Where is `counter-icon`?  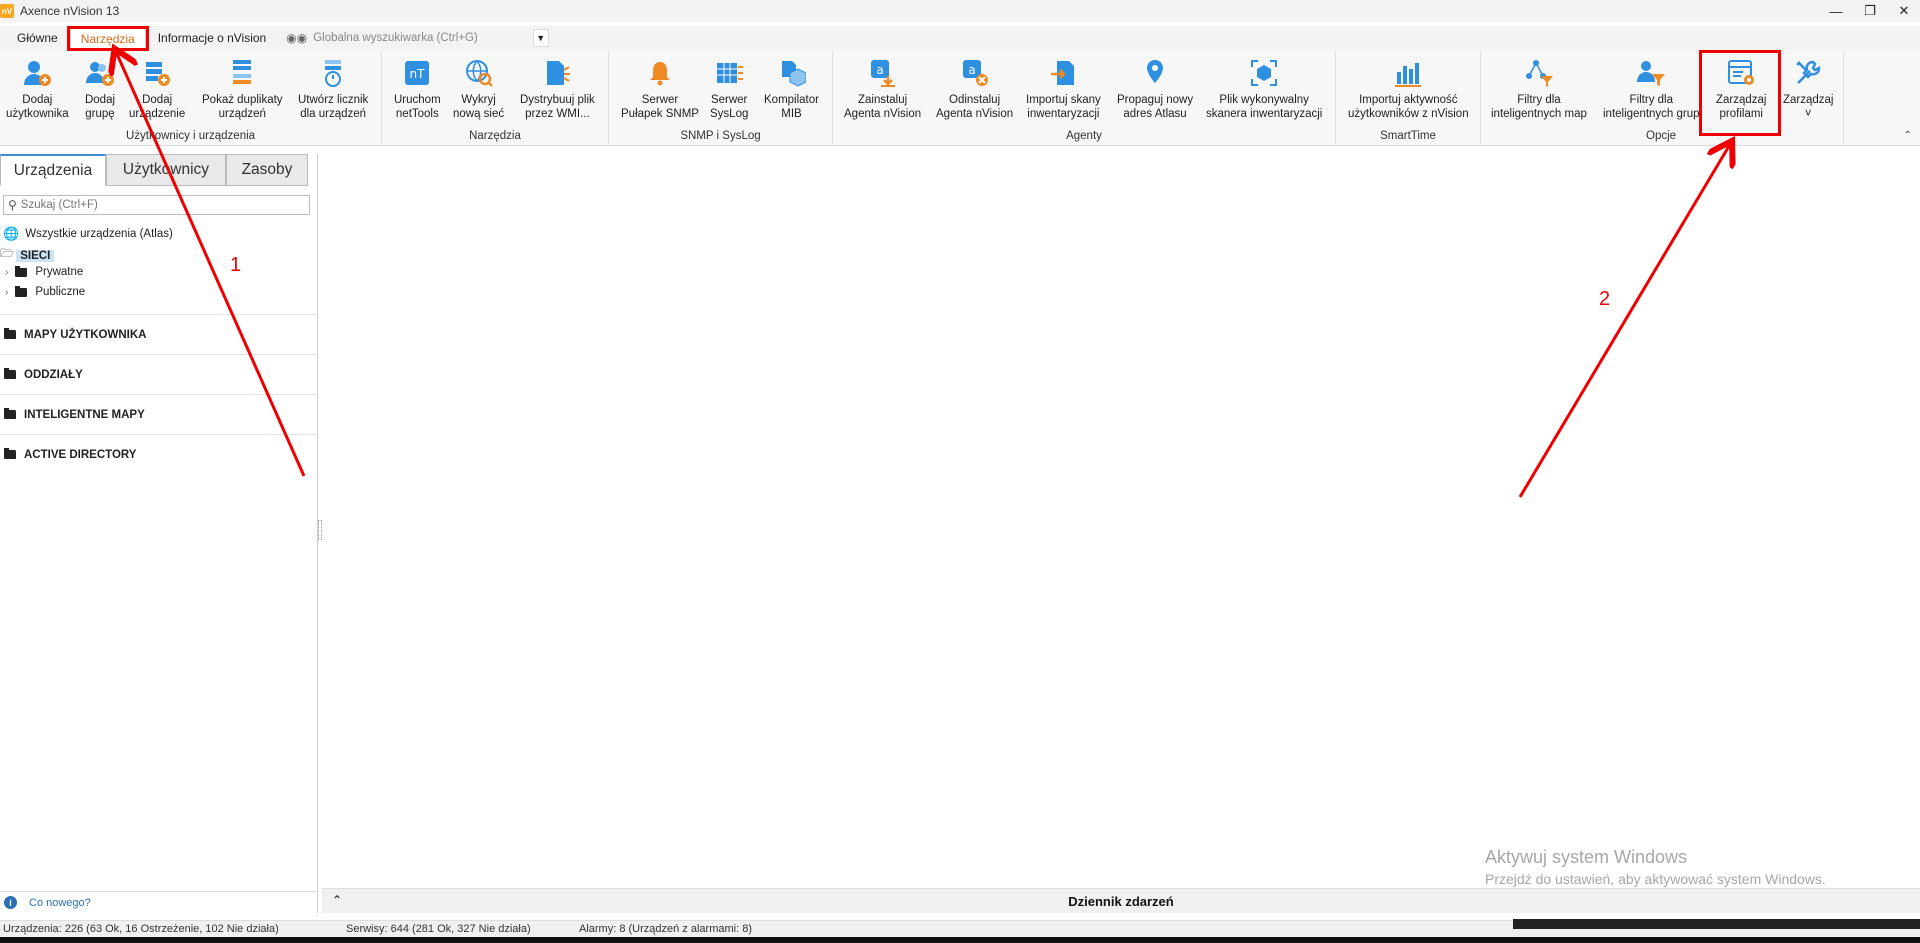
counter-icon is located at coordinates (333, 73).